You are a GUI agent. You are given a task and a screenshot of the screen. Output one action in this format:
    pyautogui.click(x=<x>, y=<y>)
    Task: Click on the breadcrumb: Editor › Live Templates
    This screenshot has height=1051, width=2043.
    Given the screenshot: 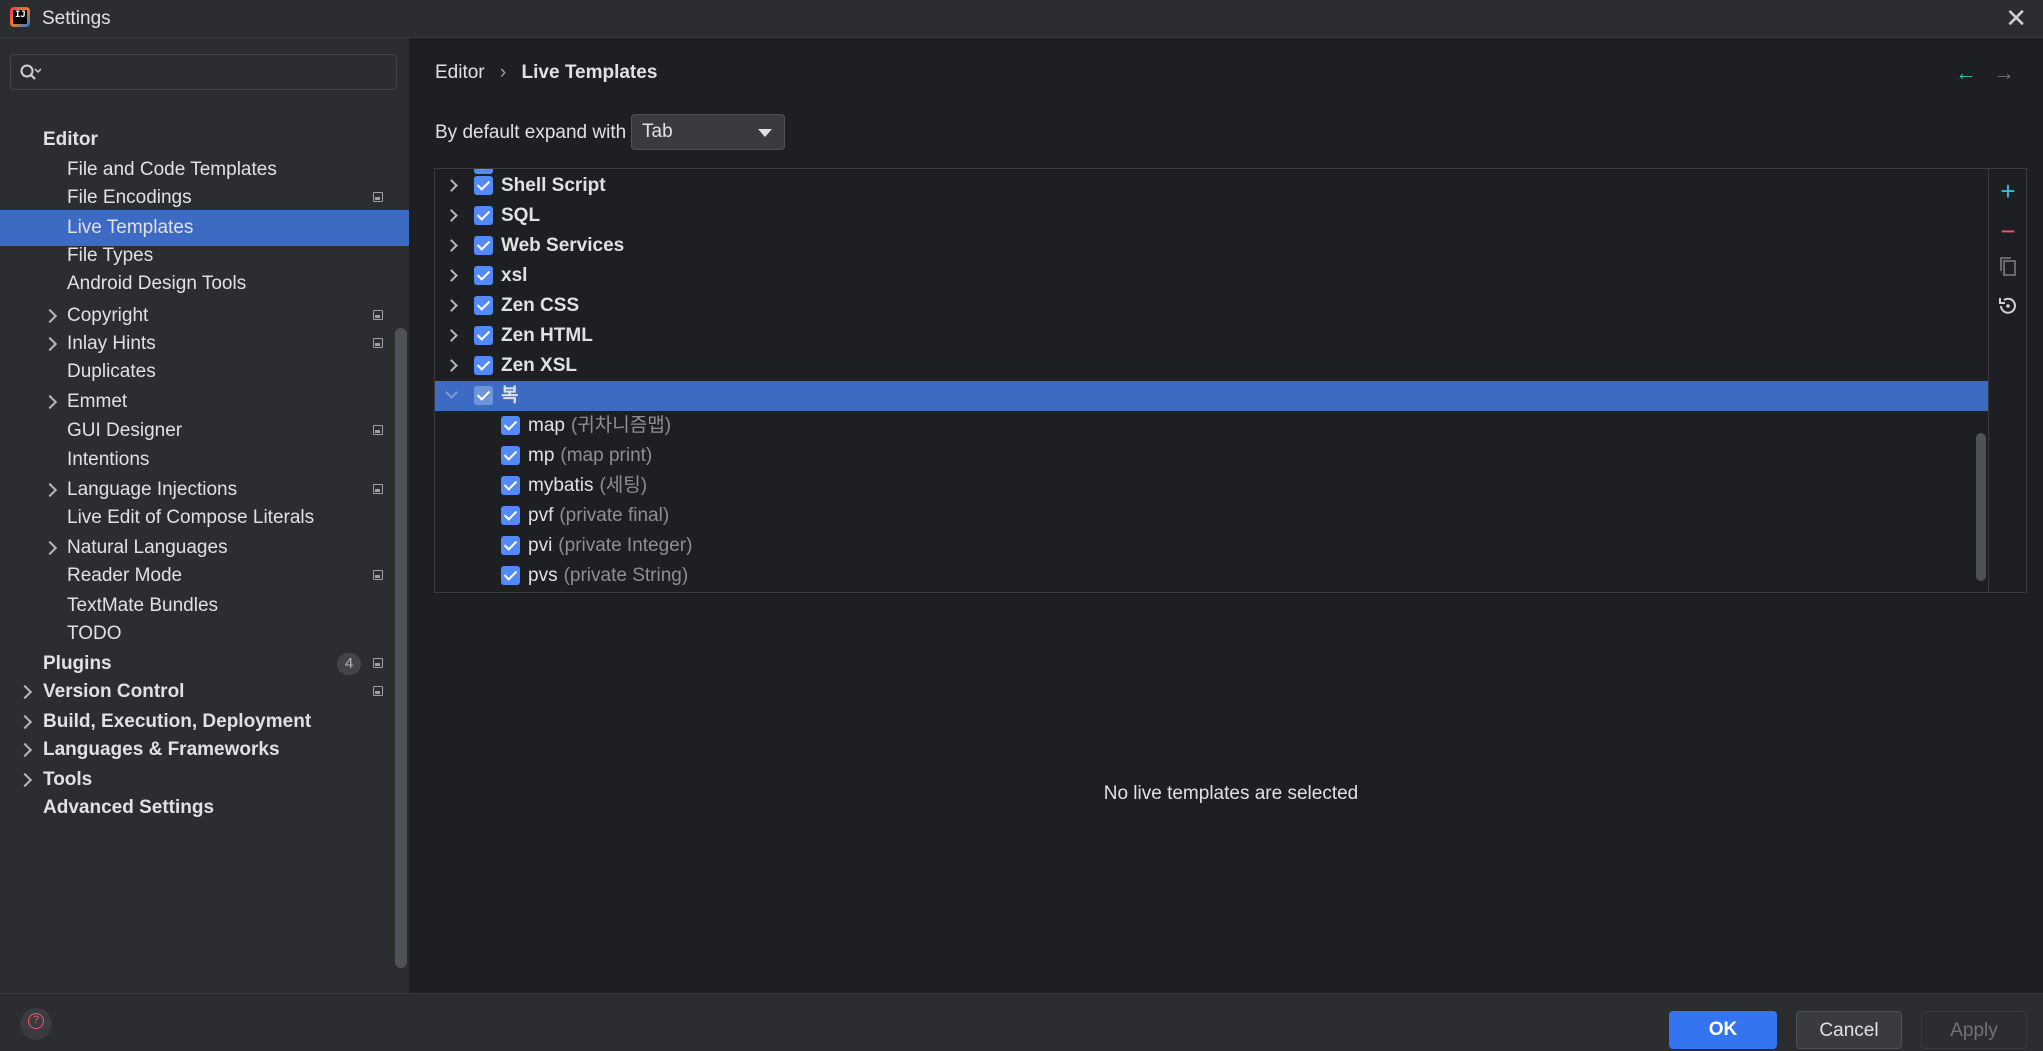 What is the action you would take?
    pyautogui.click(x=546, y=73)
    